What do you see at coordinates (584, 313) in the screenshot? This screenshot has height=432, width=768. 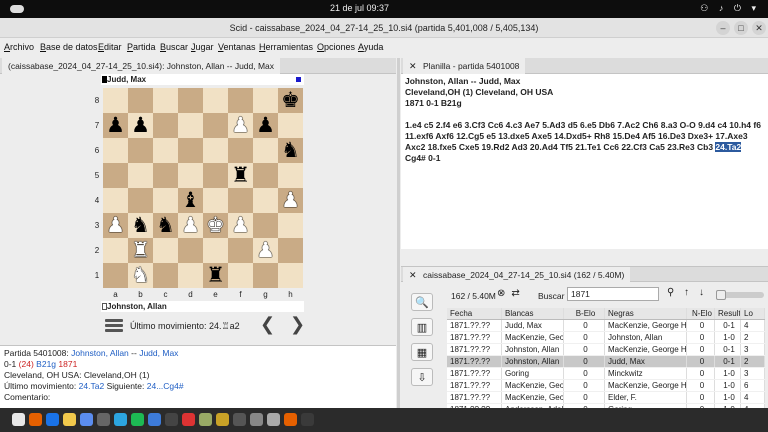 I see `column-header: B-Elo` at bounding box center [584, 313].